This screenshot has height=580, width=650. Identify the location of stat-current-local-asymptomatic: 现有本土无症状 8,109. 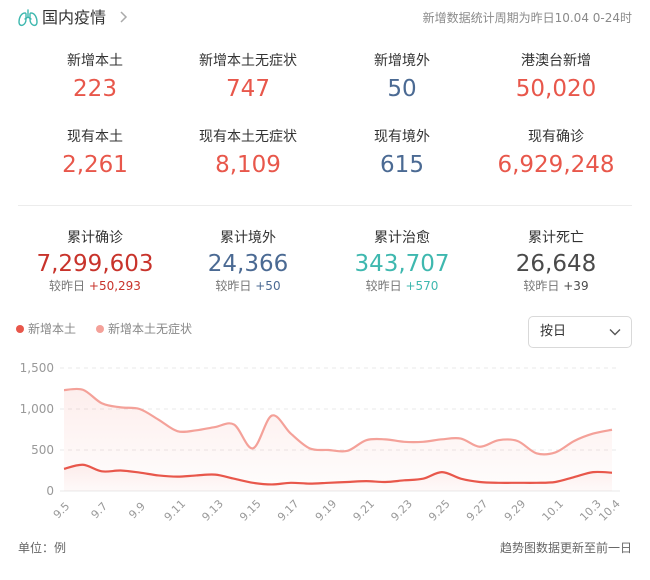
(248, 154).